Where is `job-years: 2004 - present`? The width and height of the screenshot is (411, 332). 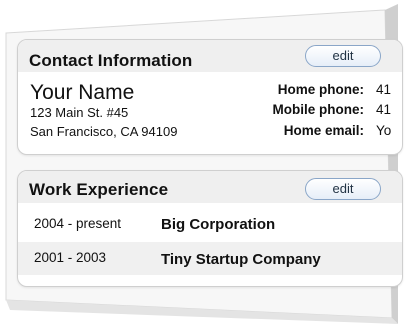
job-years: 2004 - present is located at coordinates (78, 223).